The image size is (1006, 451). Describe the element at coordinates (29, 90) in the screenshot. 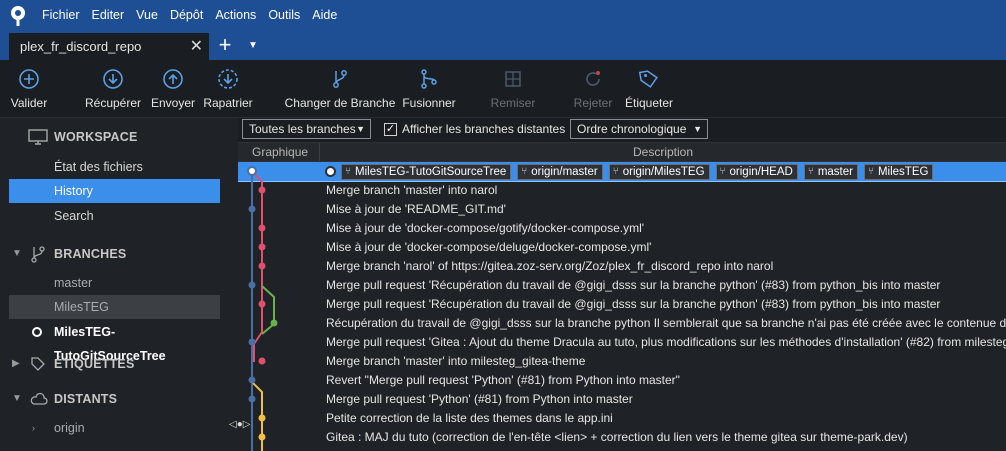

I see `valider-button: Valider` at that location.